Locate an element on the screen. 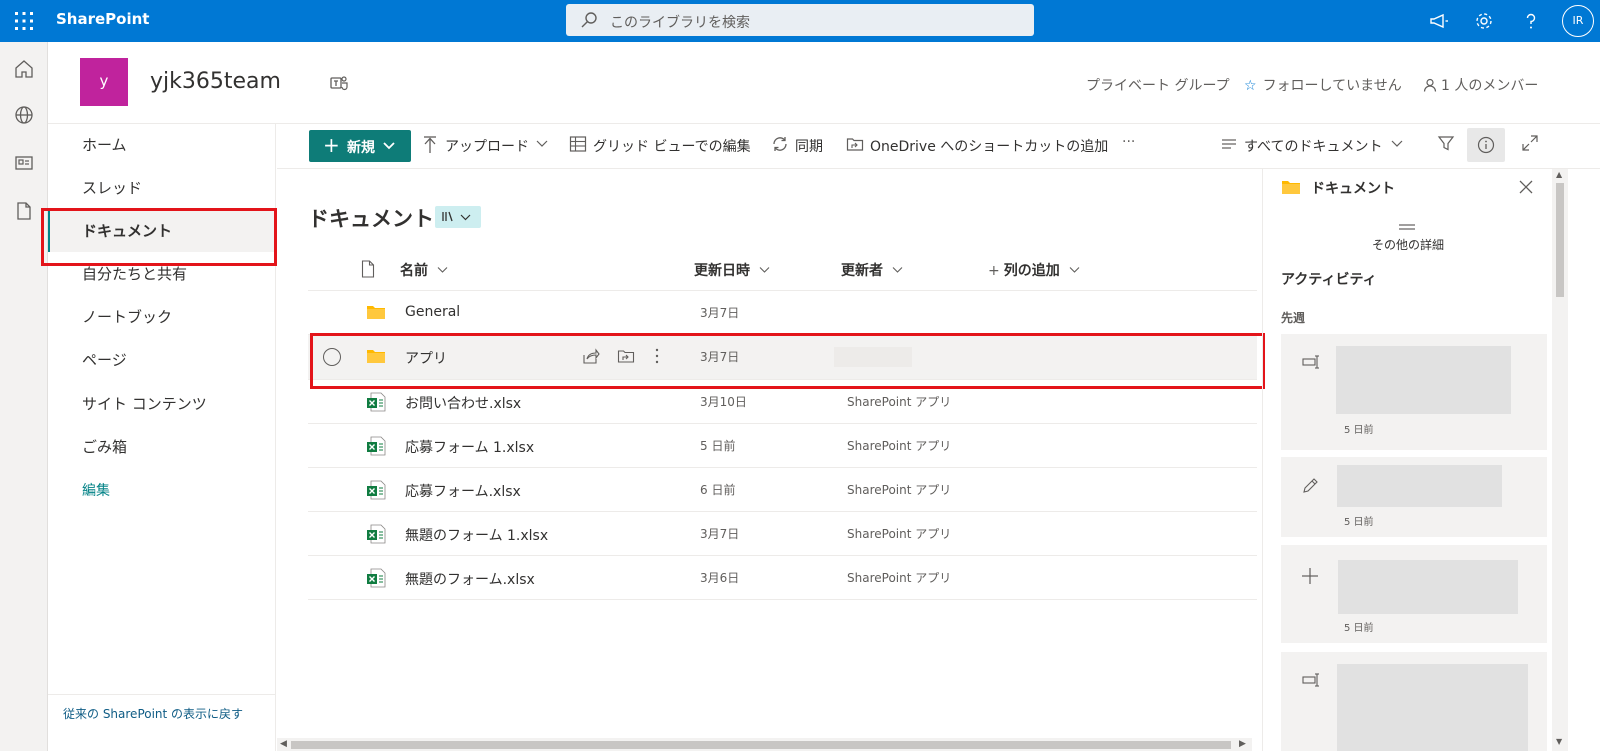 The width and height of the screenshot is (1600, 751). horizontal-scroll-thumb is located at coordinates (761, 745).